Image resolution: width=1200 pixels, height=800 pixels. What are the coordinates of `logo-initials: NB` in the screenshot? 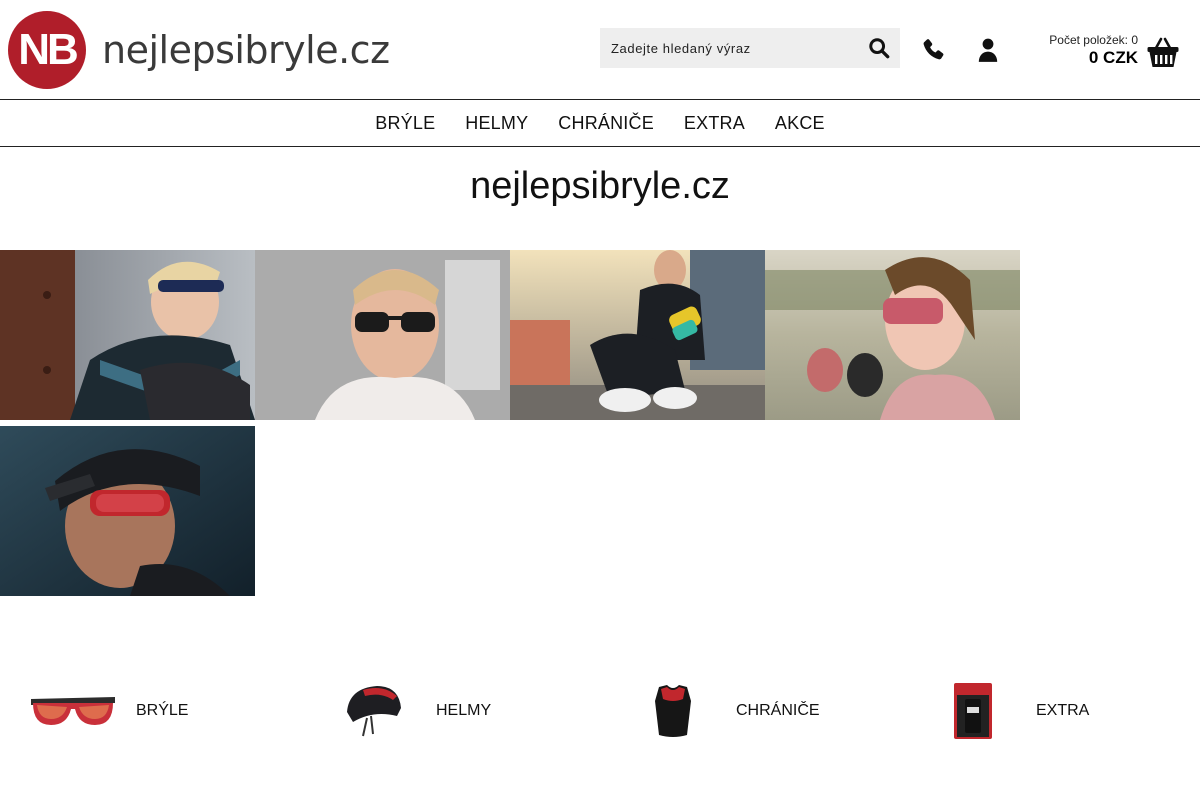 It's located at (48, 49).